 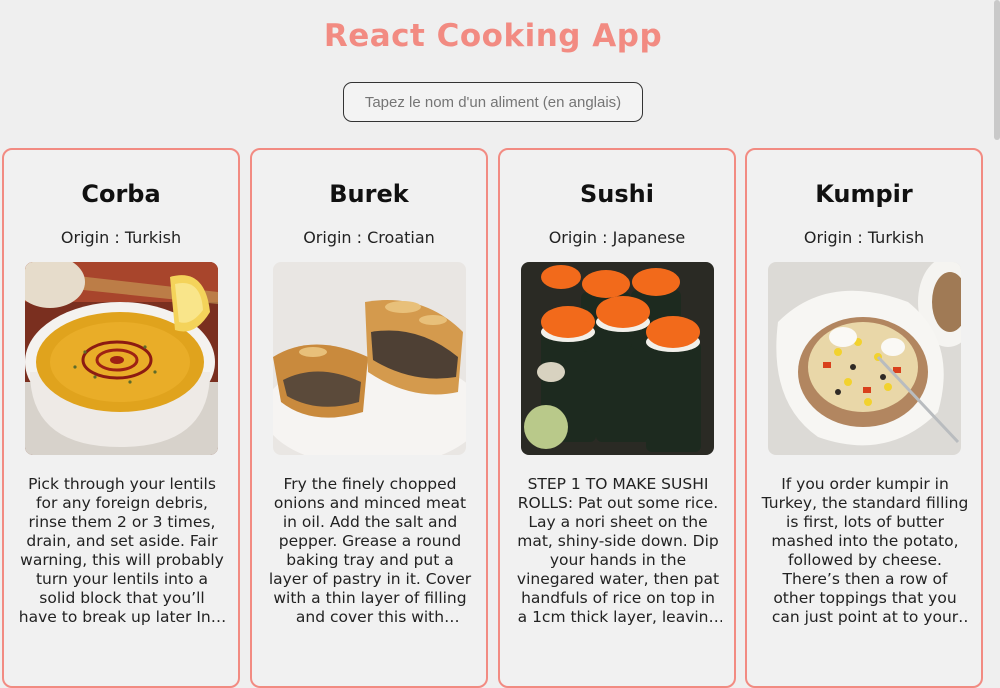 I want to click on lentil-soup-photo, so click(x=121, y=358).